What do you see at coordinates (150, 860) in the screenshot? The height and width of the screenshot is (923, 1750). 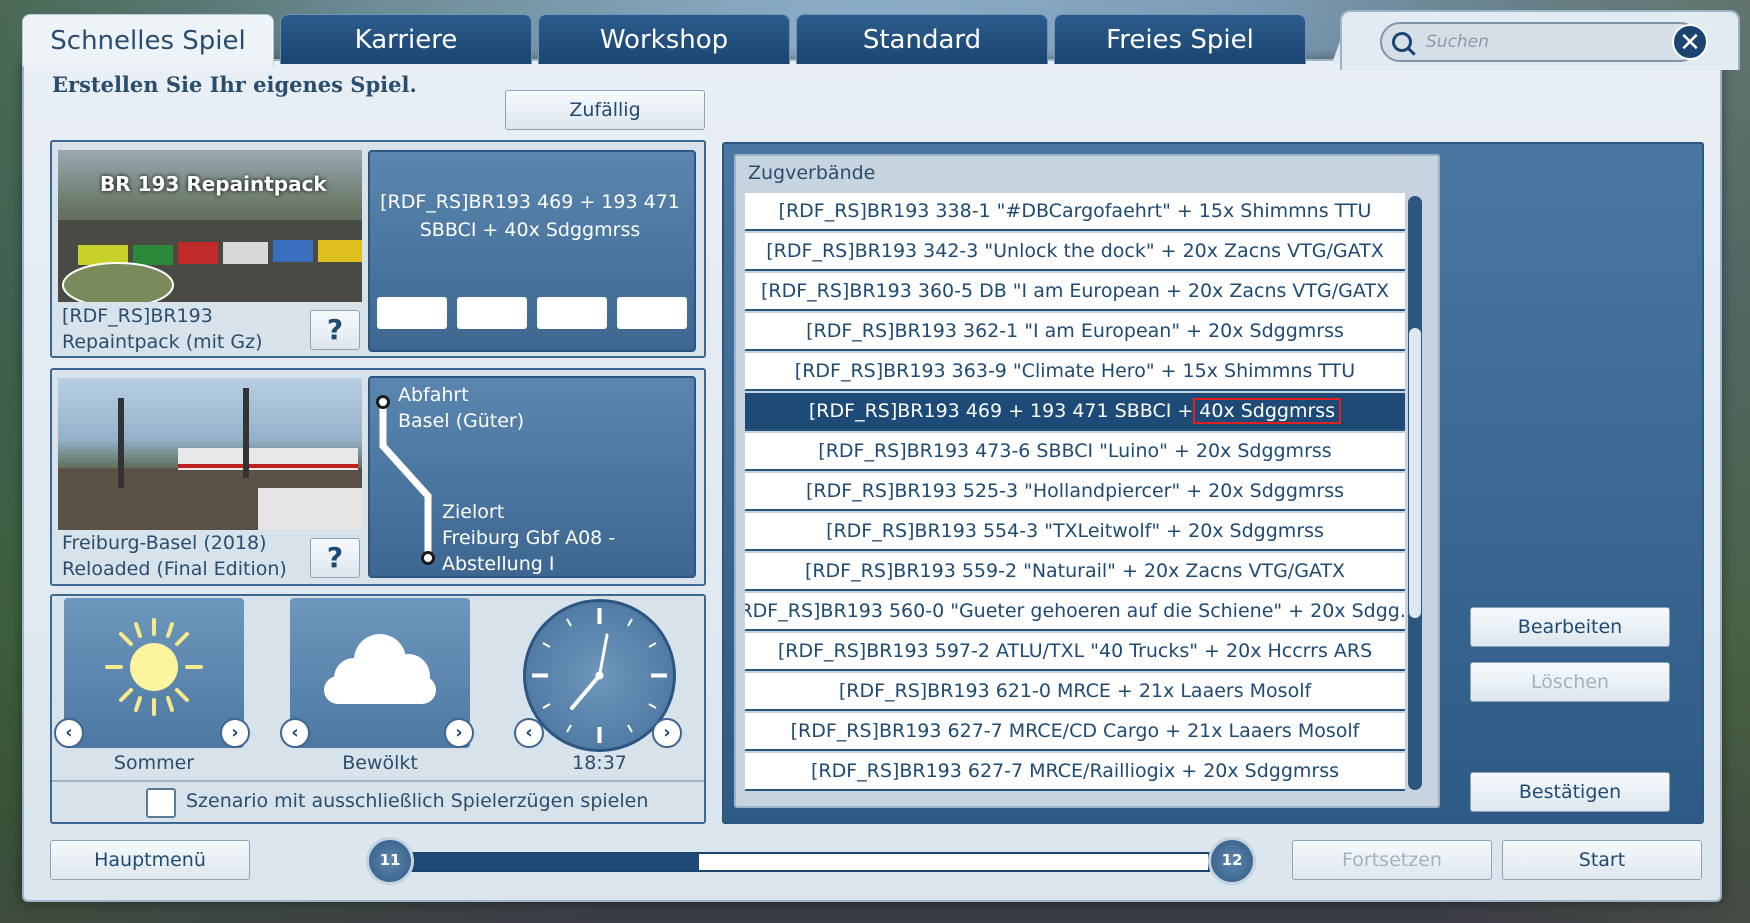 I see `main-menu-button: Hauptmenü` at bounding box center [150, 860].